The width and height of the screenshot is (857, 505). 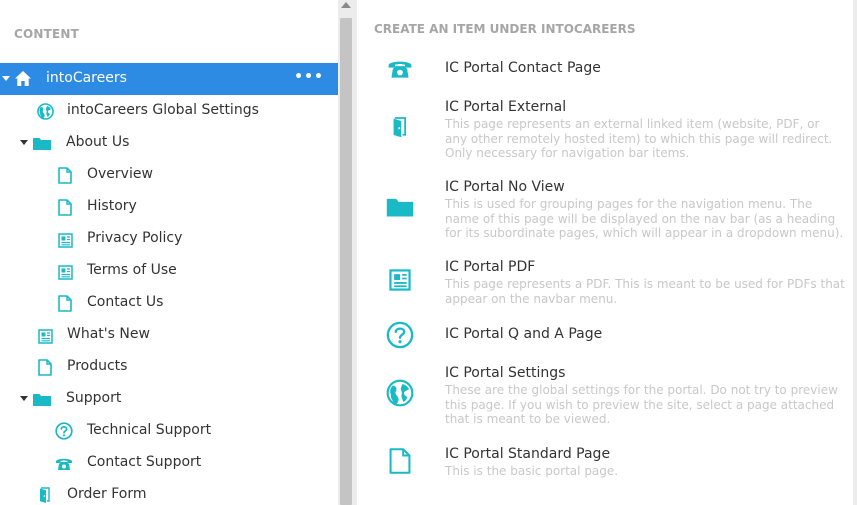 What do you see at coordinates (144, 462) in the screenshot?
I see `tree-item-label: Contact Support` at bounding box center [144, 462].